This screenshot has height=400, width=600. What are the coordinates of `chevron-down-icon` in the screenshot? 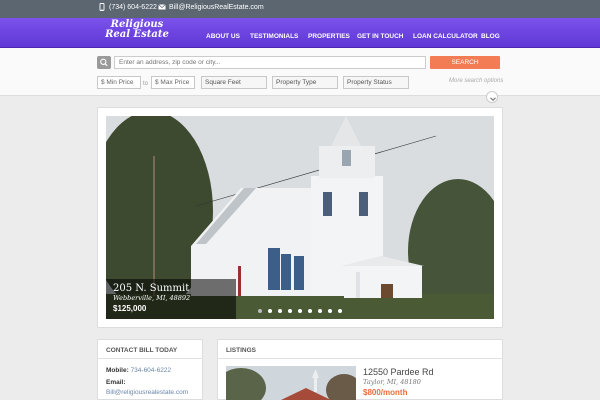 It's located at (493, 99).